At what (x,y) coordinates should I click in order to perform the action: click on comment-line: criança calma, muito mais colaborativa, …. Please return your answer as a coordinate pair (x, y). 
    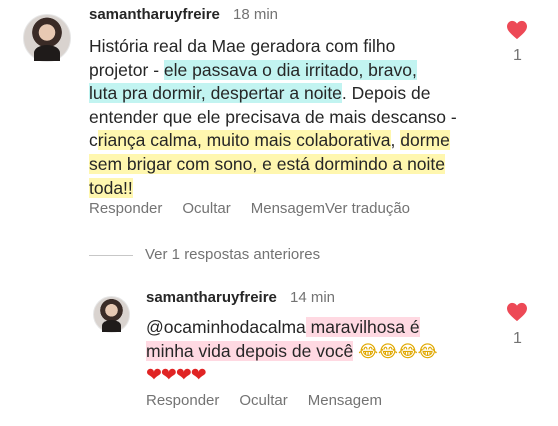
    Looking at the image, I should click on (269, 140).